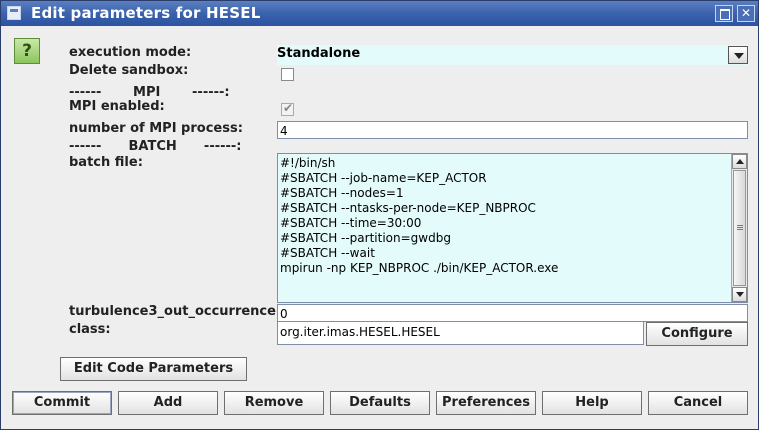 Image resolution: width=759 pixels, height=430 pixels. Describe the element at coordinates (90, 329) in the screenshot. I see `class-label: class:` at that location.